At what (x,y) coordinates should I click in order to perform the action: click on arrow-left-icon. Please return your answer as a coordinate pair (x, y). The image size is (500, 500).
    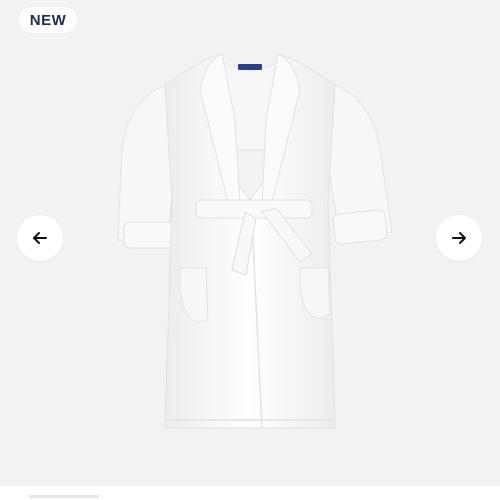
    Looking at the image, I should click on (40, 238).